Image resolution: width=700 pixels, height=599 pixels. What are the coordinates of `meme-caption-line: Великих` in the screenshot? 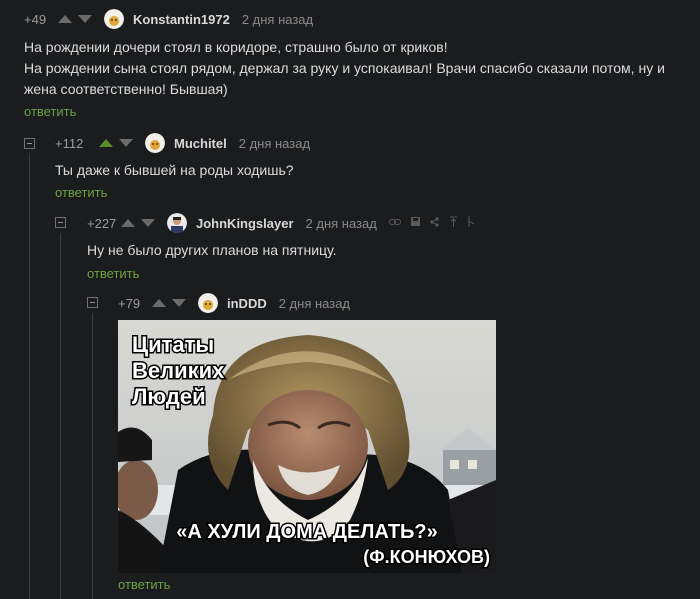 It's located at (178, 370).